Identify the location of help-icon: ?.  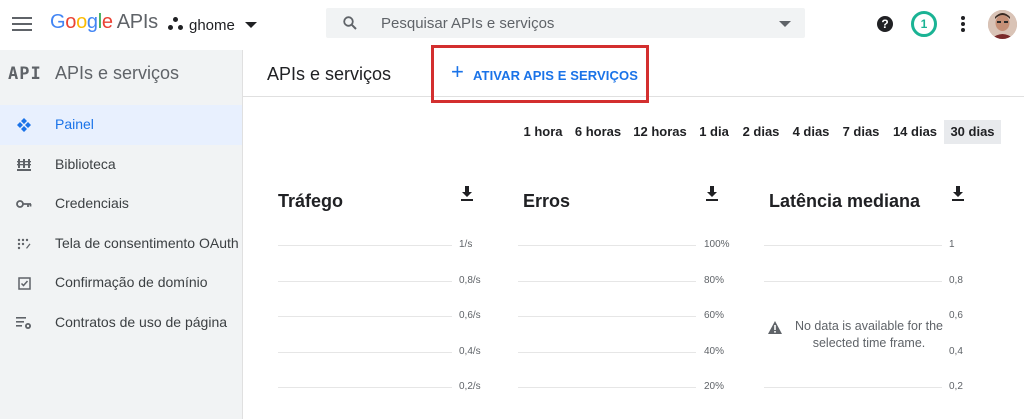
(885, 24).